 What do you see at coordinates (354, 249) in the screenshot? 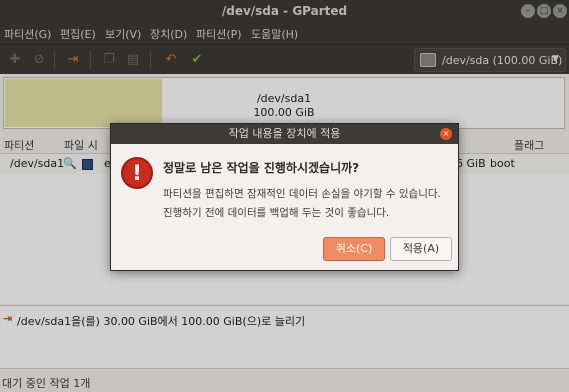
I see `cancel-button: 취소(C)` at bounding box center [354, 249].